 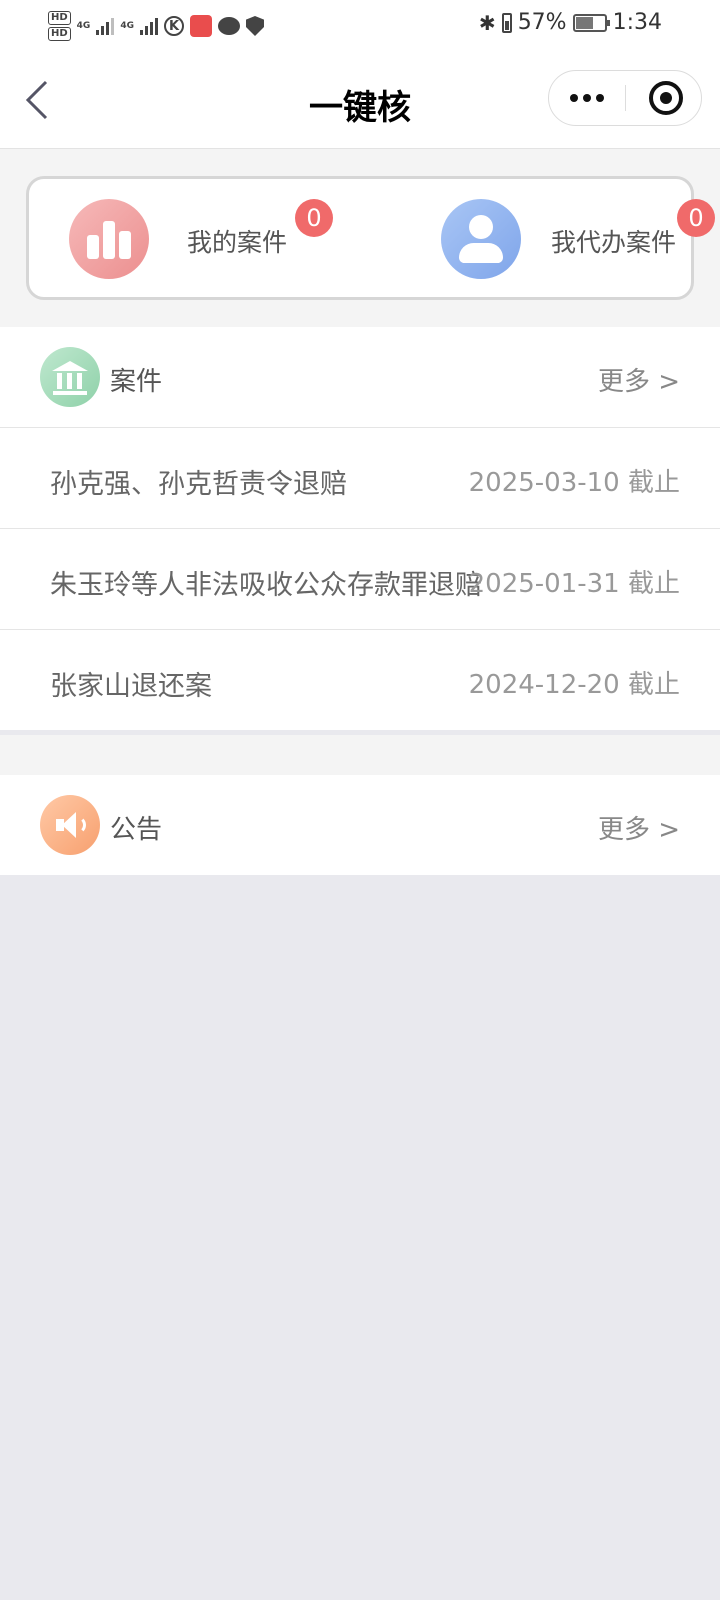 I want to click on cases-header: 案件 更多 >, so click(x=360, y=377).